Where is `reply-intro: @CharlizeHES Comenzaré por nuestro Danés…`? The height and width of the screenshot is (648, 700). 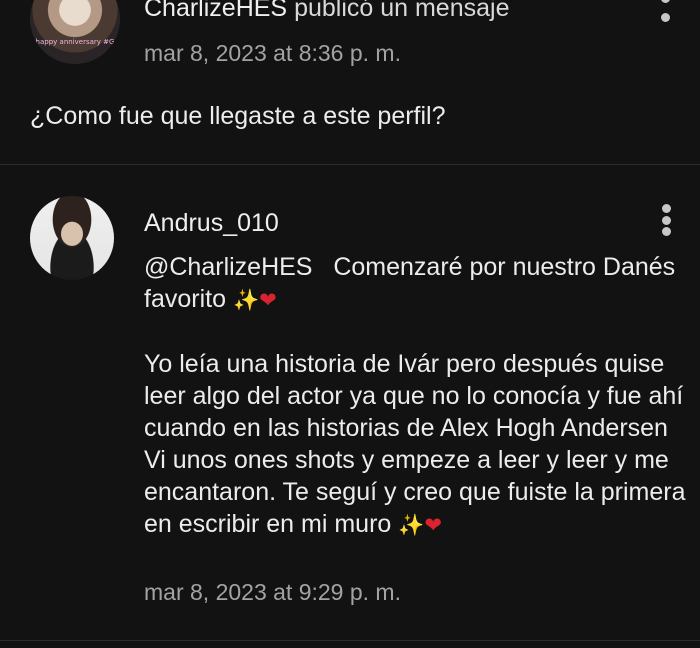
reply-intro: @CharlizeHES Comenzaré por nuestro Danés… is located at coordinates (416, 283).